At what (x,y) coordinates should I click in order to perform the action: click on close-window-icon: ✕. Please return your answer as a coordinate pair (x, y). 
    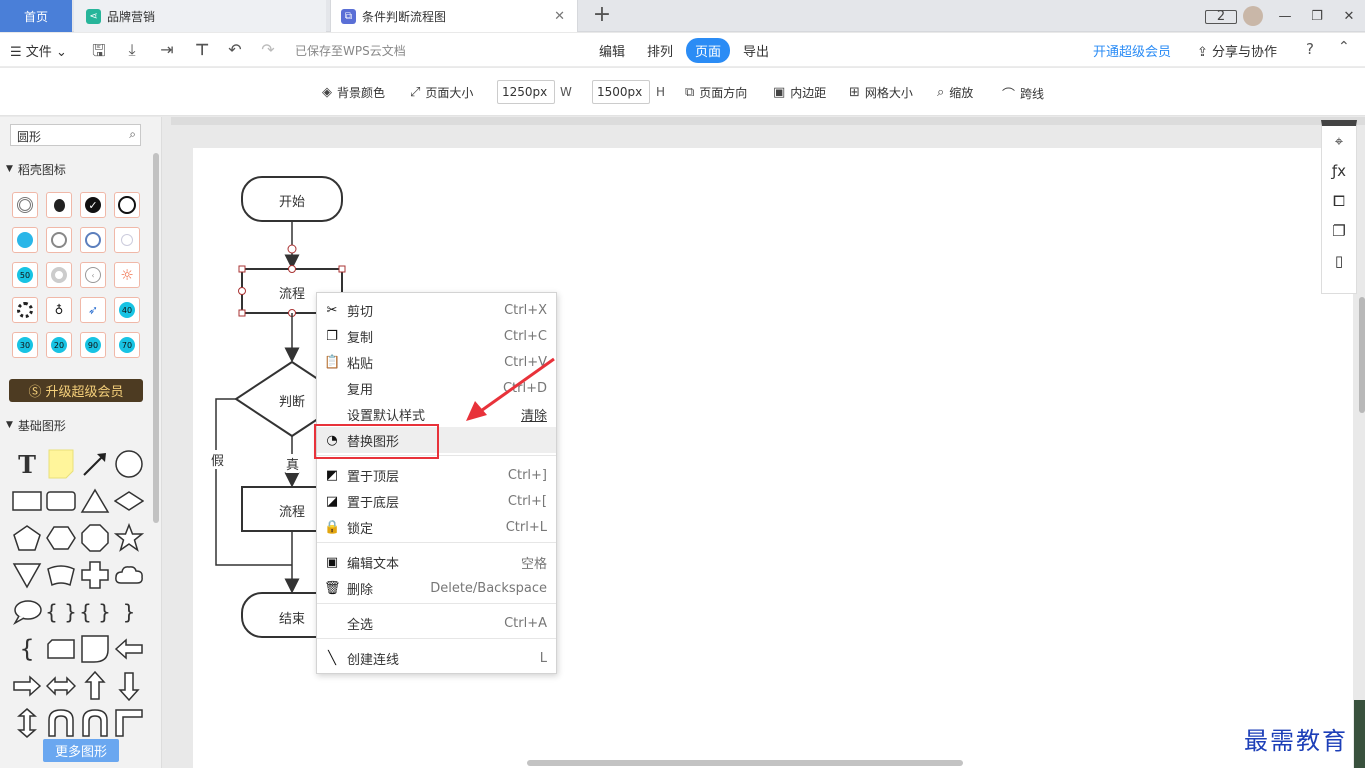
    Looking at the image, I should click on (1349, 16).